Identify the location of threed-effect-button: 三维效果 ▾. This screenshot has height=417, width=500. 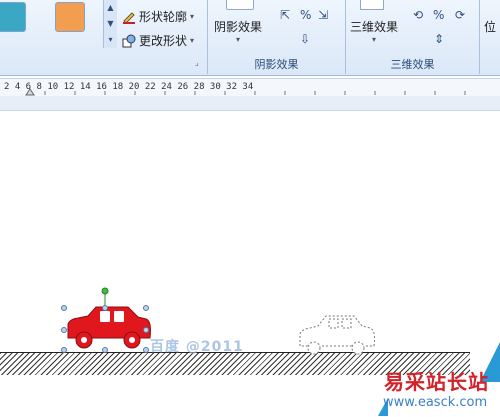
(374, 31).